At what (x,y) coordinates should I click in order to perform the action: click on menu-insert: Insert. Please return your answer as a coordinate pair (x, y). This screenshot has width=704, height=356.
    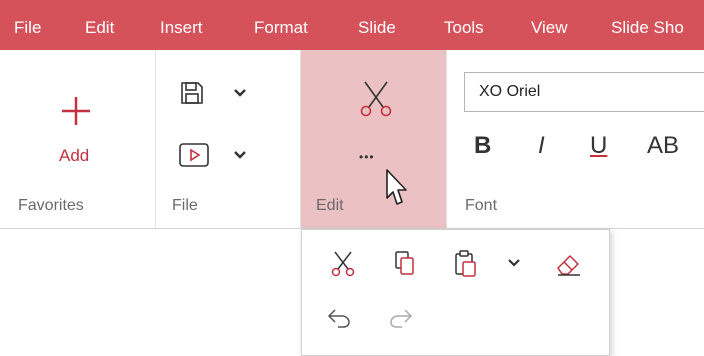
    Looking at the image, I should click on (181, 25).